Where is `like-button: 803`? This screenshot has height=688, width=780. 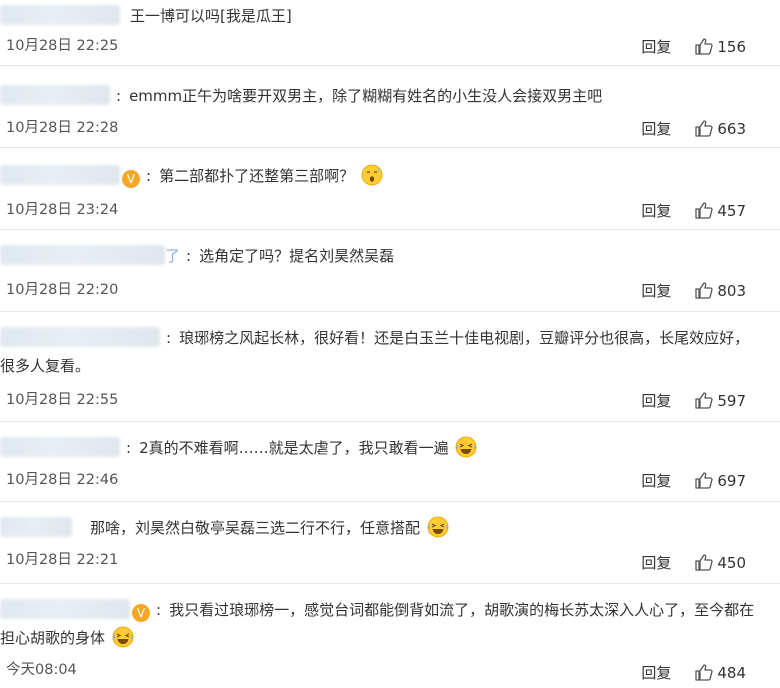 like-button: 803 is located at coordinates (720, 291).